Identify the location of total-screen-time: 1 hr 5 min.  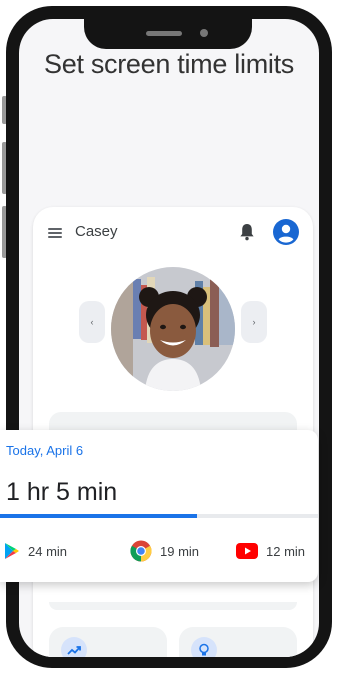
(62, 492).